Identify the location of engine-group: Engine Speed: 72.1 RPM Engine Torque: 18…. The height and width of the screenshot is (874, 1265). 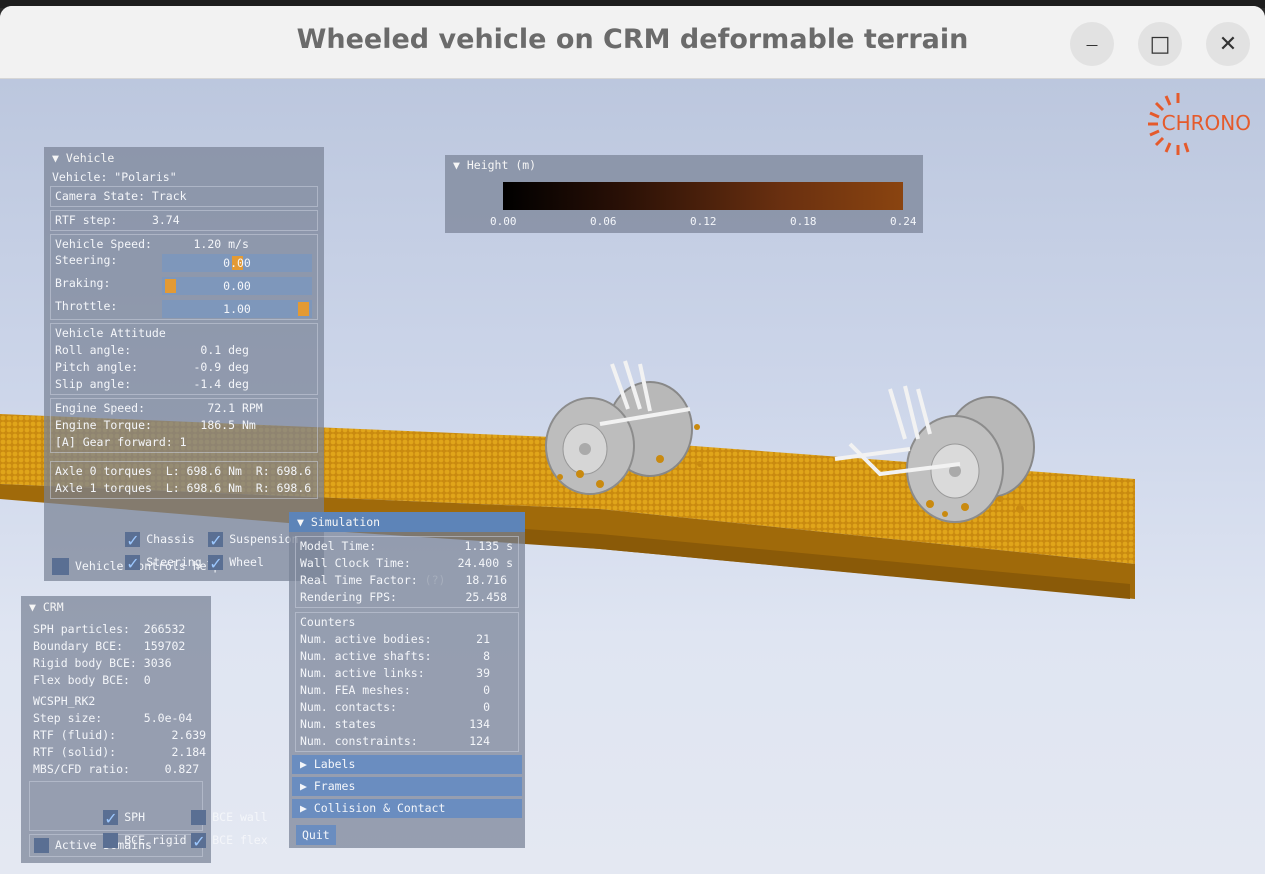
(184, 425).